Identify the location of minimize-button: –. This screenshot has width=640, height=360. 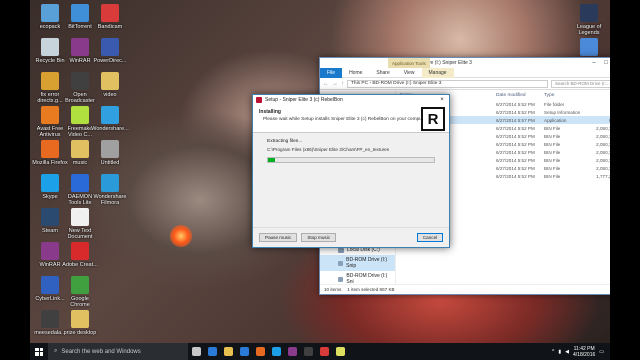
(594, 63).